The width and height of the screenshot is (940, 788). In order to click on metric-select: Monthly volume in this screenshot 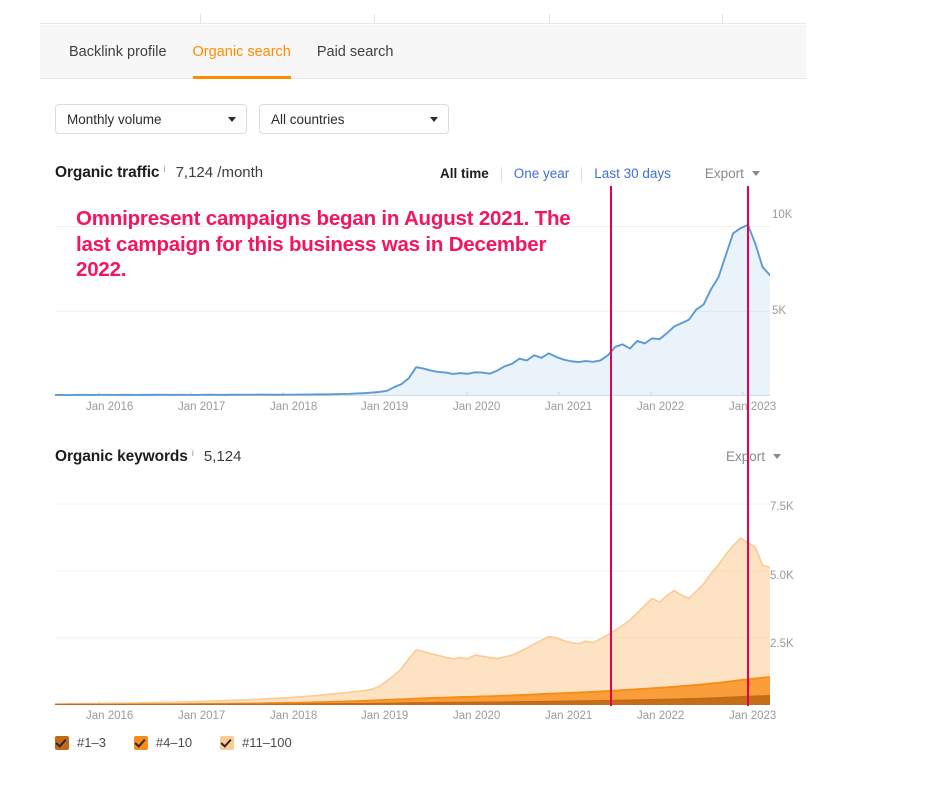, I will do `click(151, 119)`.